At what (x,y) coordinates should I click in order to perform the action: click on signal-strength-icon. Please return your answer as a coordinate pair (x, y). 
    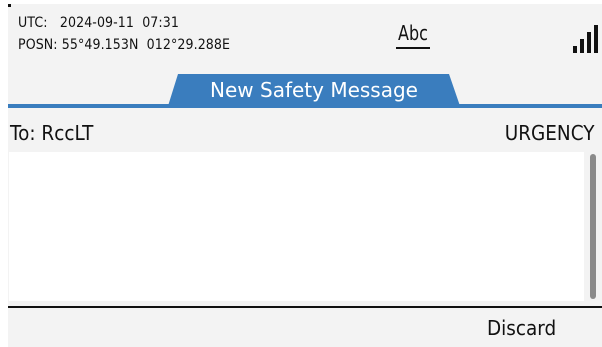
    Looking at the image, I should click on (587, 39).